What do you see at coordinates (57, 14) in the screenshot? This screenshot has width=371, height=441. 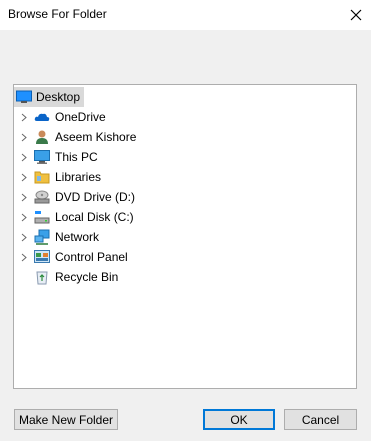 I see `window-title: Browse For Folder` at bounding box center [57, 14].